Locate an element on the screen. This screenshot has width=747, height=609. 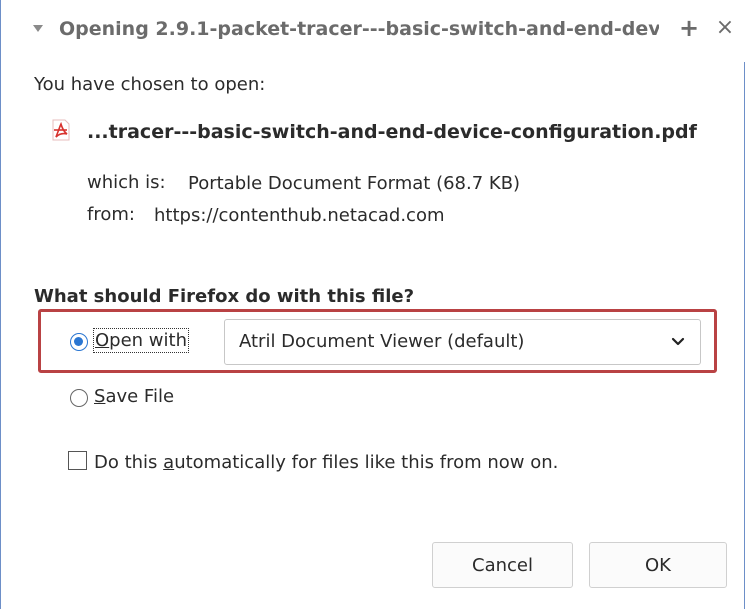
open-with-radio is located at coordinates (79, 342).